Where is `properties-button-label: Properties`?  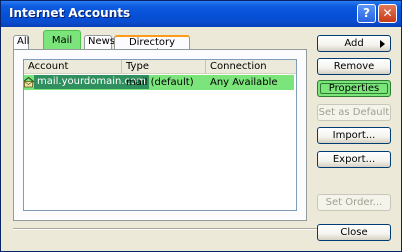
properties-button-label: Properties is located at coordinates (354, 88).